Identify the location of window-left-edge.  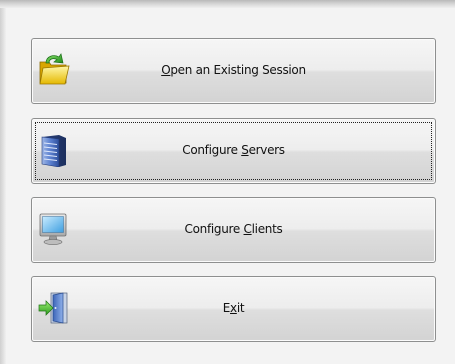
(3, 186).